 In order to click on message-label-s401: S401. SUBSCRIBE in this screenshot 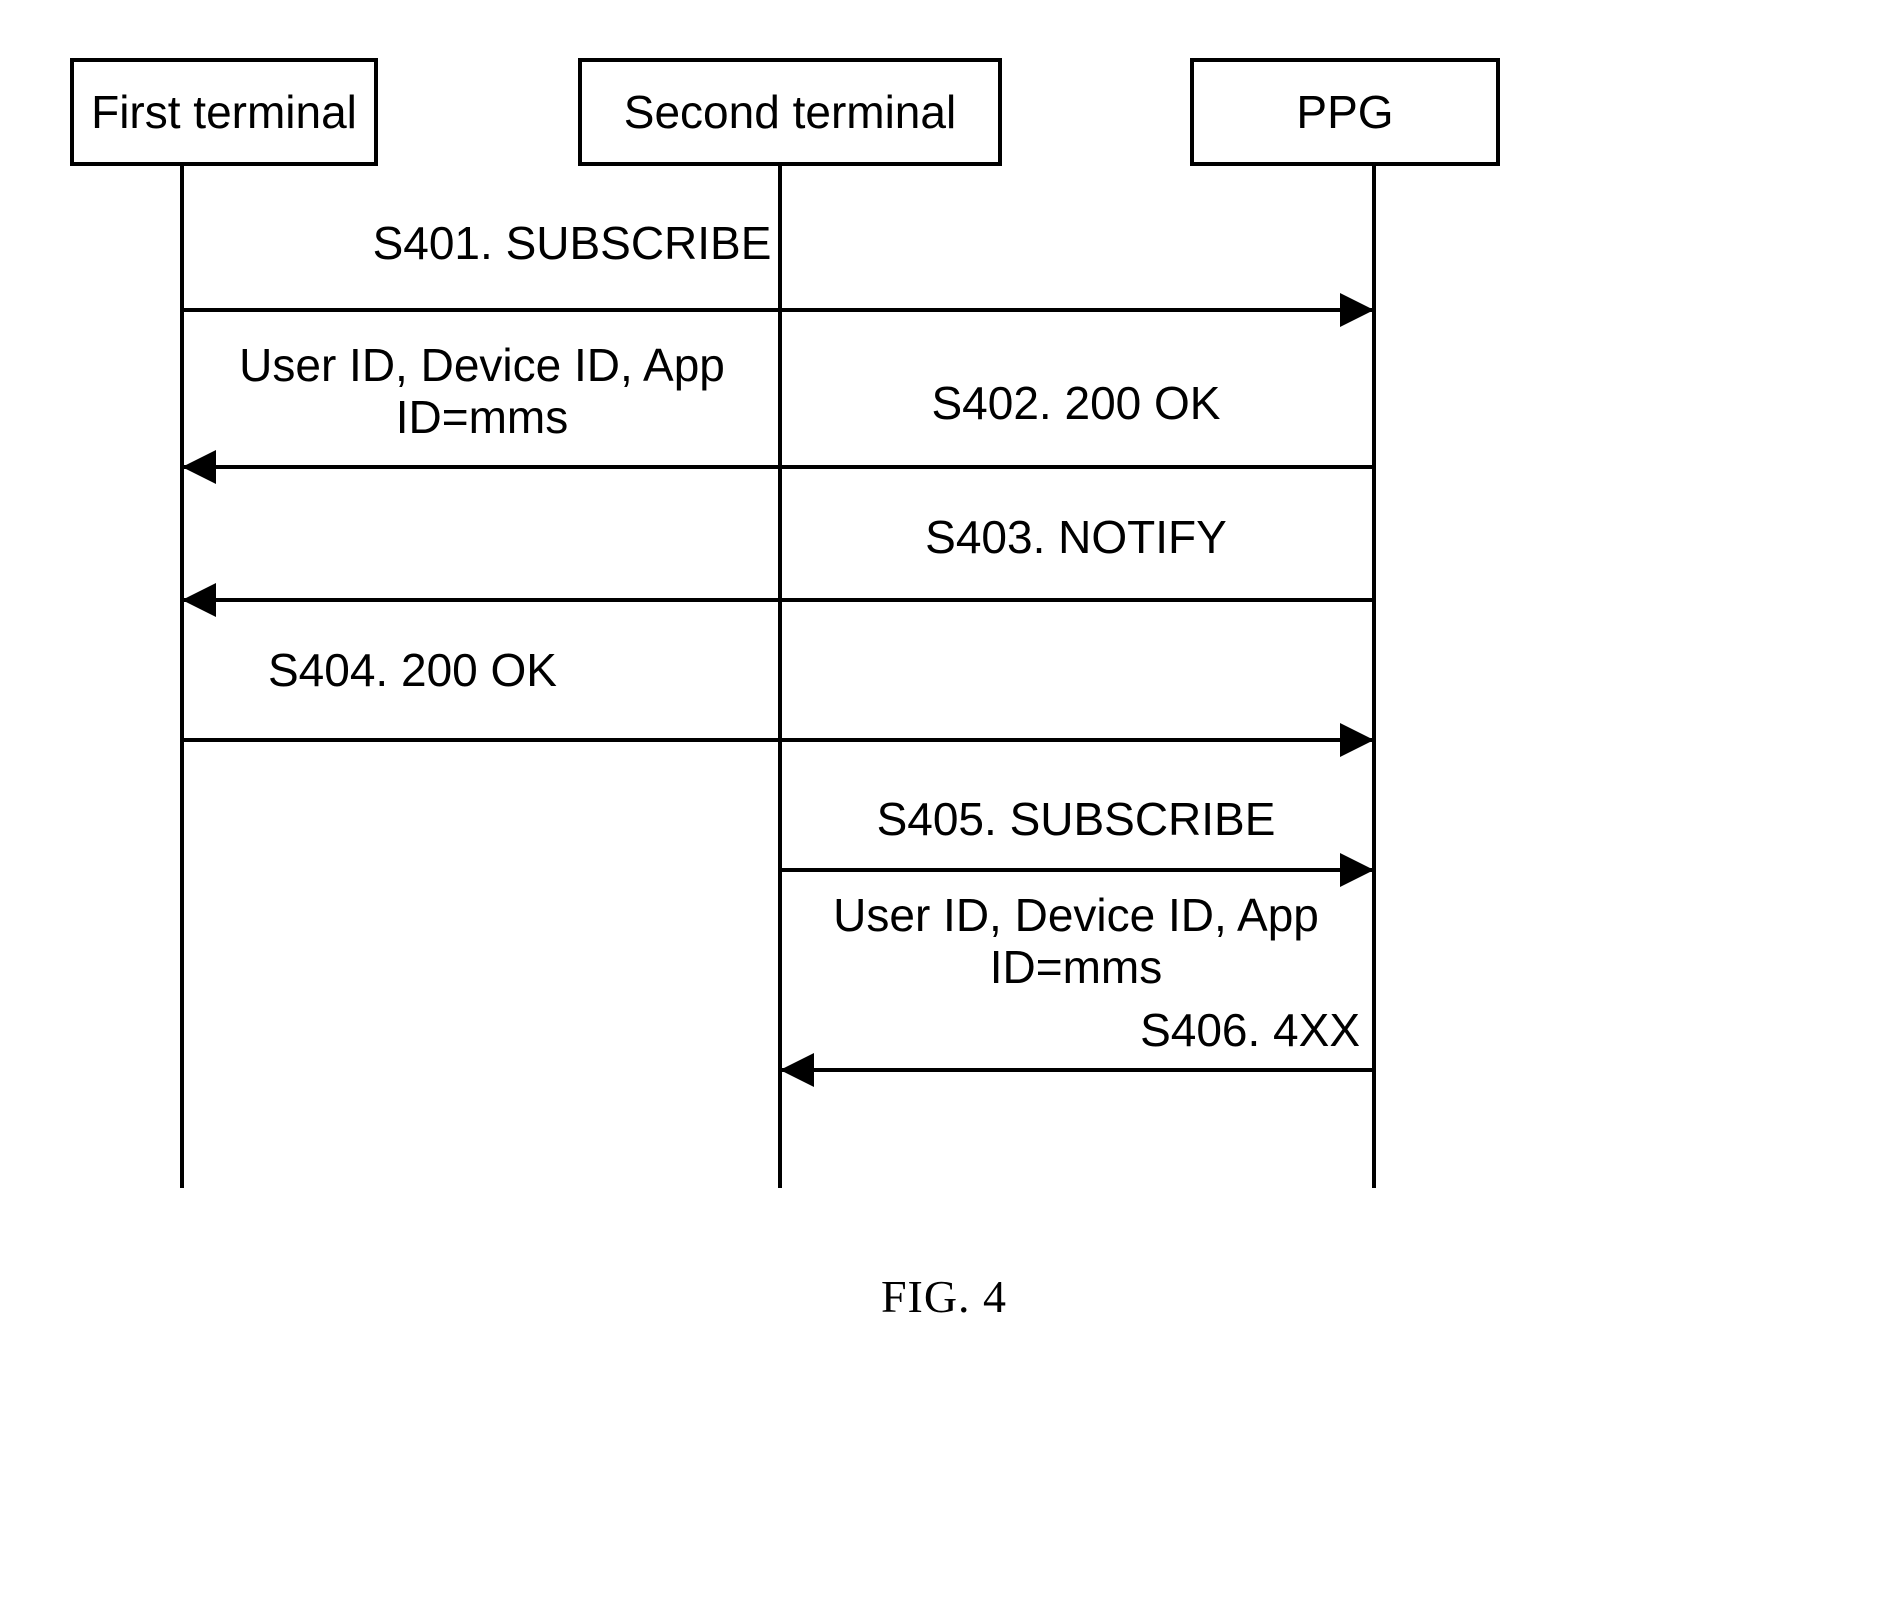, I will do `click(572, 243)`.